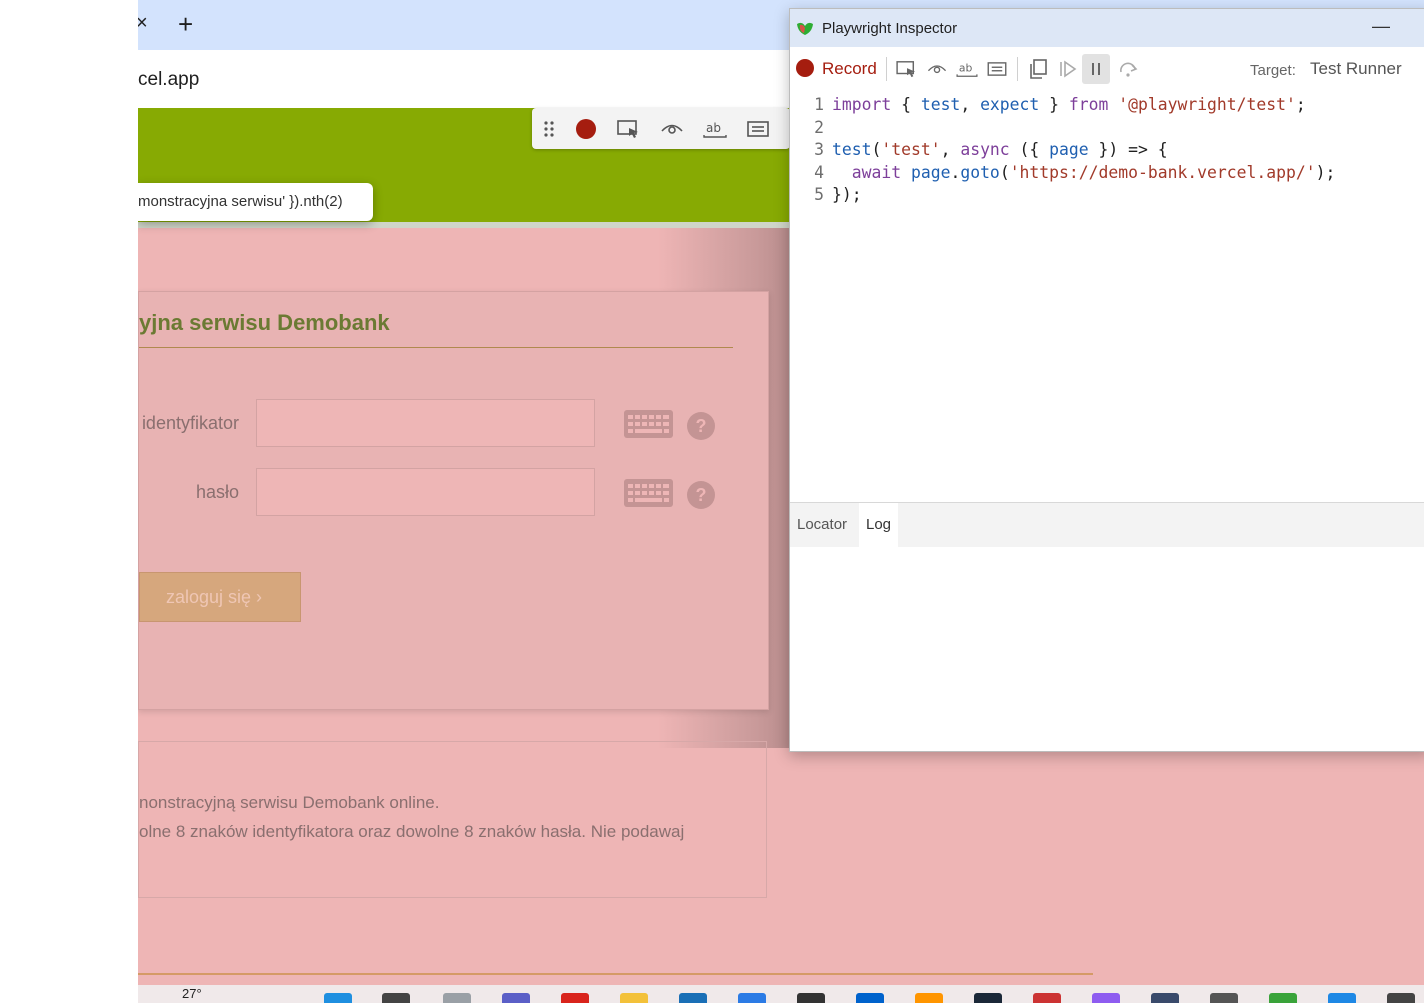 The width and height of the screenshot is (1424, 1003). I want to click on record-button: Record, so click(849, 69).